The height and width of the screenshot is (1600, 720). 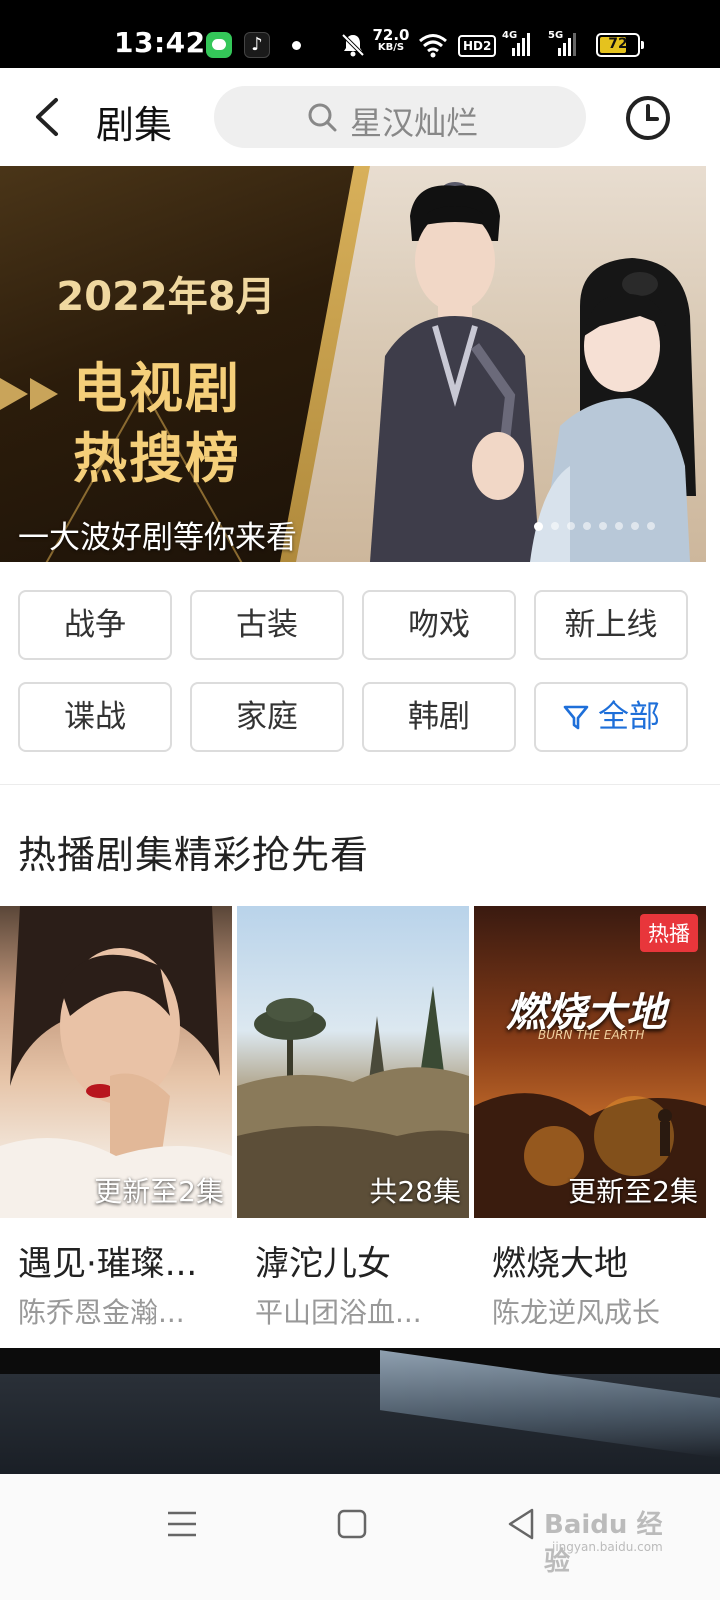 What do you see at coordinates (607, 1547) in the screenshot?
I see `watermark-url: jingyan.baidu.com` at bounding box center [607, 1547].